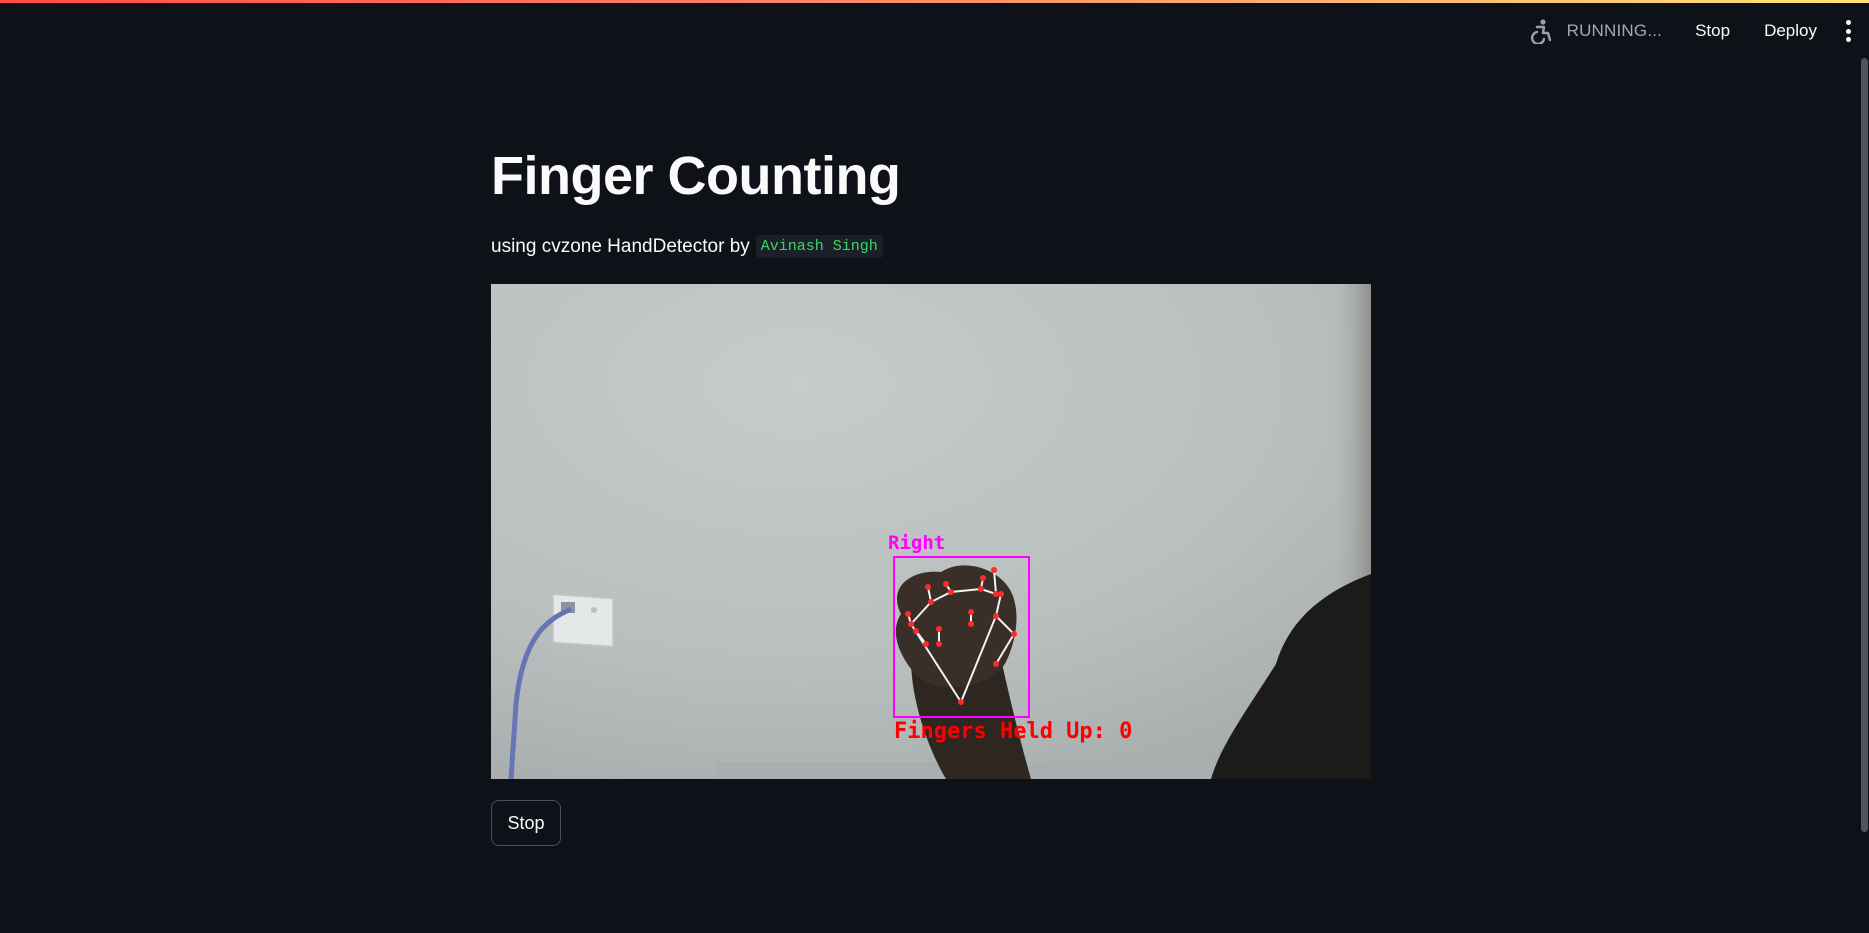 Image resolution: width=1869 pixels, height=933 pixels. I want to click on stop-button: Stop, so click(526, 823).